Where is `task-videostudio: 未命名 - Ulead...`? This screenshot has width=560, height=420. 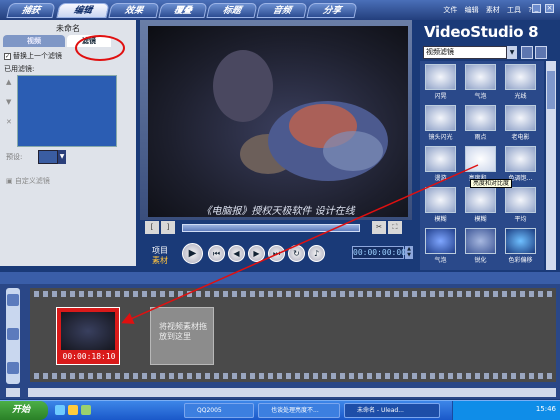
task-videostudio: 未命名 - Ulead... is located at coordinates (392, 410).